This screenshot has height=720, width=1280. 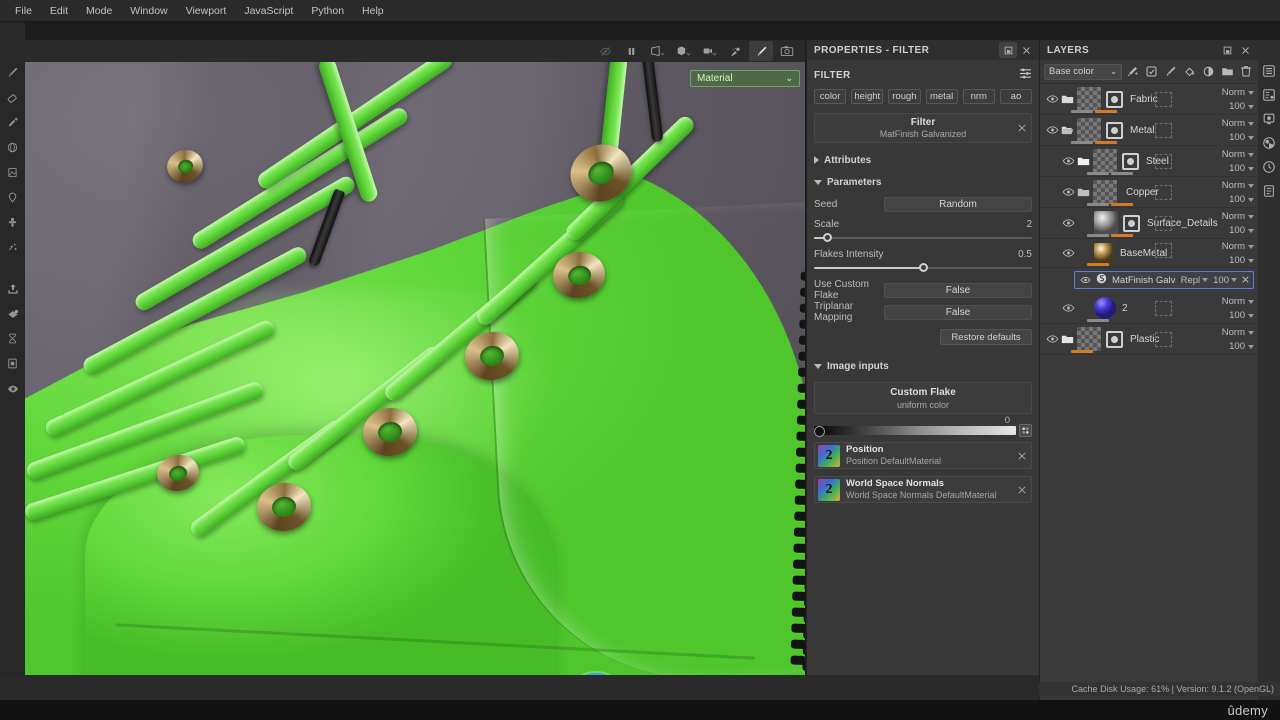 What do you see at coordinates (1022, 491) in the screenshot?
I see `remove-wsn-input-icon` at bounding box center [1022, 491].